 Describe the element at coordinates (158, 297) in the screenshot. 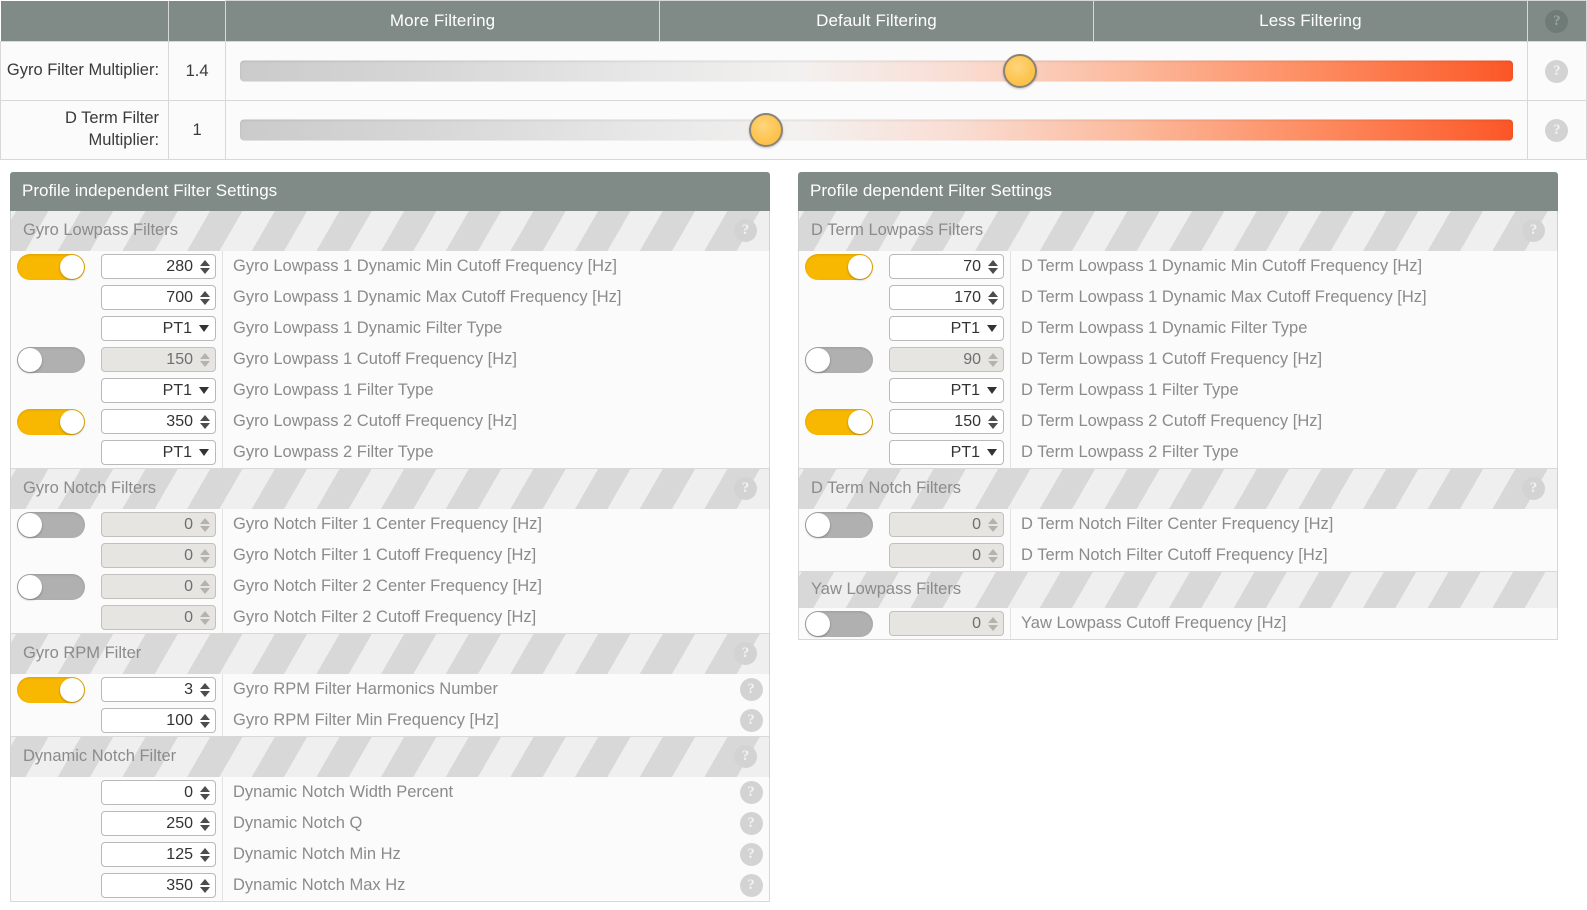

I see `number-input-gyro-lowpass-1-dynamic-max-cutoff-frequency-hz` at that location.